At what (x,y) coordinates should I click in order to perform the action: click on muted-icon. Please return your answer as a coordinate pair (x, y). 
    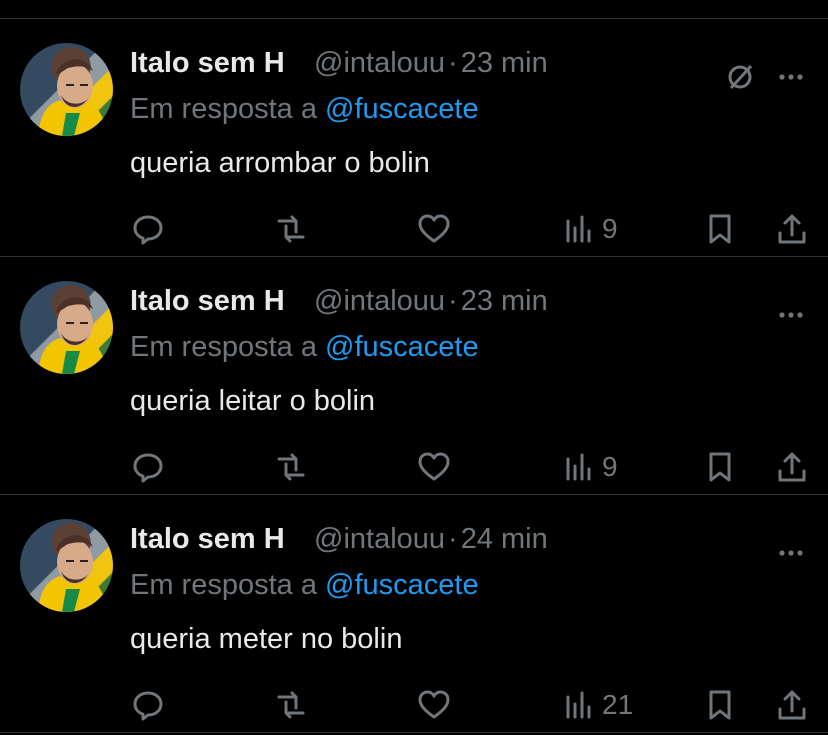
    Looking at the image, I should click on (740, 77).